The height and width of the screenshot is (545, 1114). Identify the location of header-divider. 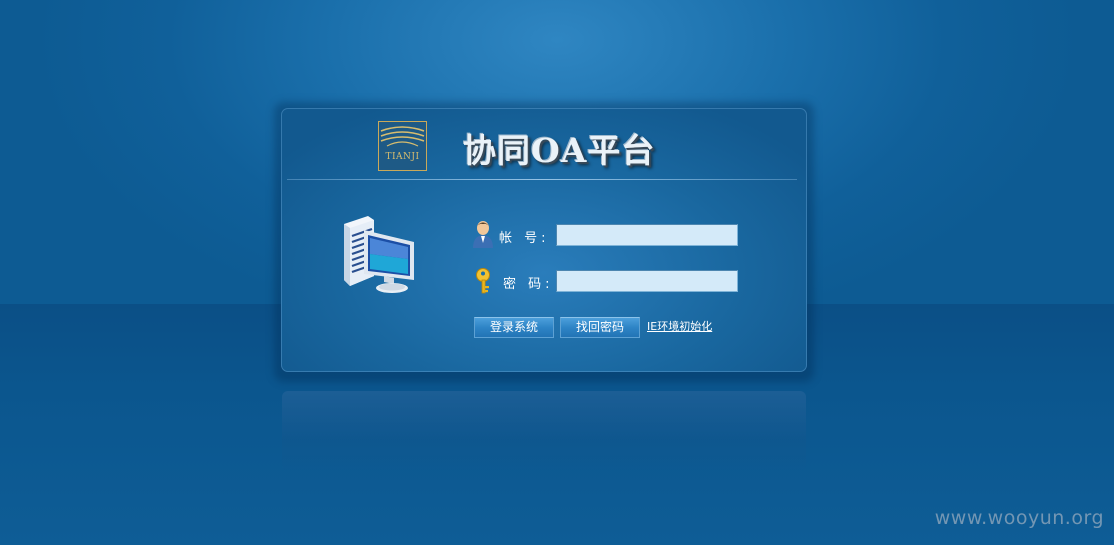
(542, 179).